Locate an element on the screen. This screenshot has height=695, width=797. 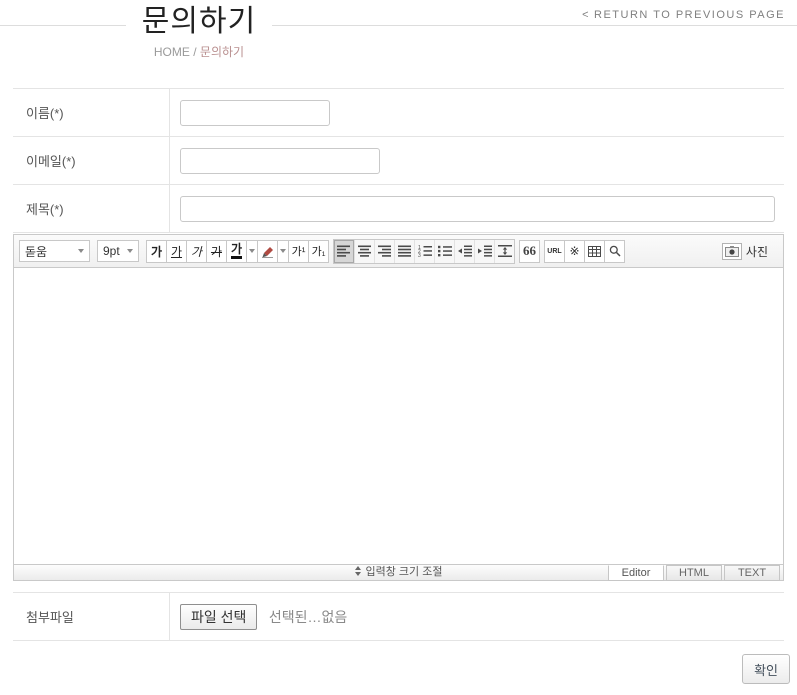
outdent-button is located at coordinates (464, 251).